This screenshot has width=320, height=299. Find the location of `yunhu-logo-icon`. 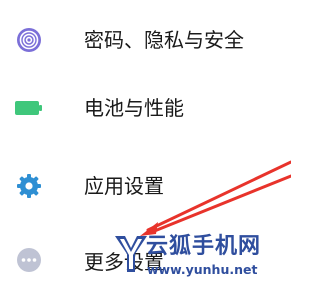

yunhu-logo-icon is located at coordinates (131, 254).